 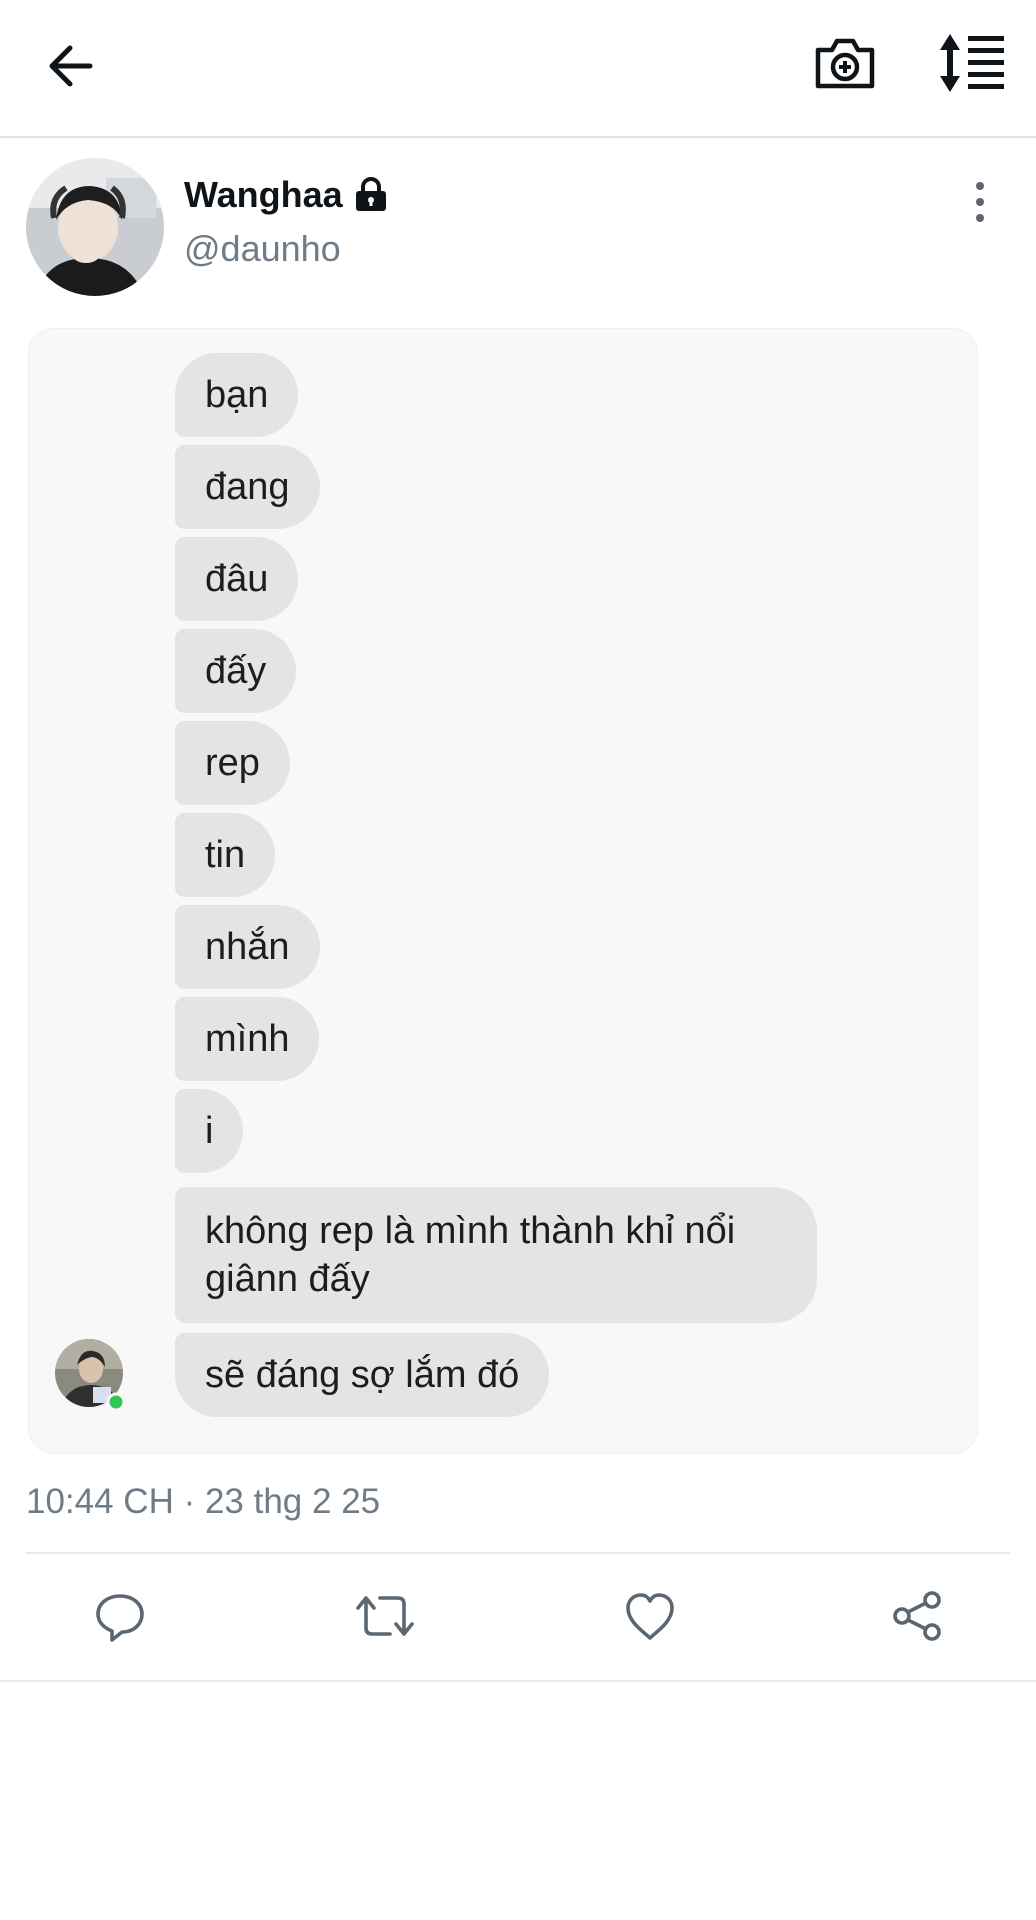 What do you see at coordinates (370, 194) in the screenshot?
I see `lock-icon` at bounding box center [370, 194].